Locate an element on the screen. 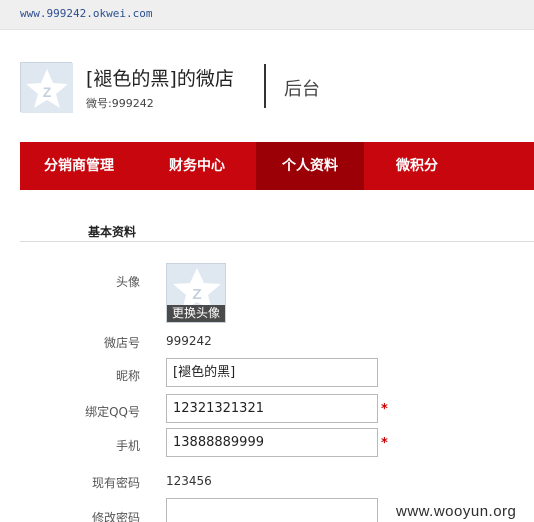 The height and width of the screenshot is (522, 534). change-avatar-button: 更换头像 is located at coordinates (196, 313).